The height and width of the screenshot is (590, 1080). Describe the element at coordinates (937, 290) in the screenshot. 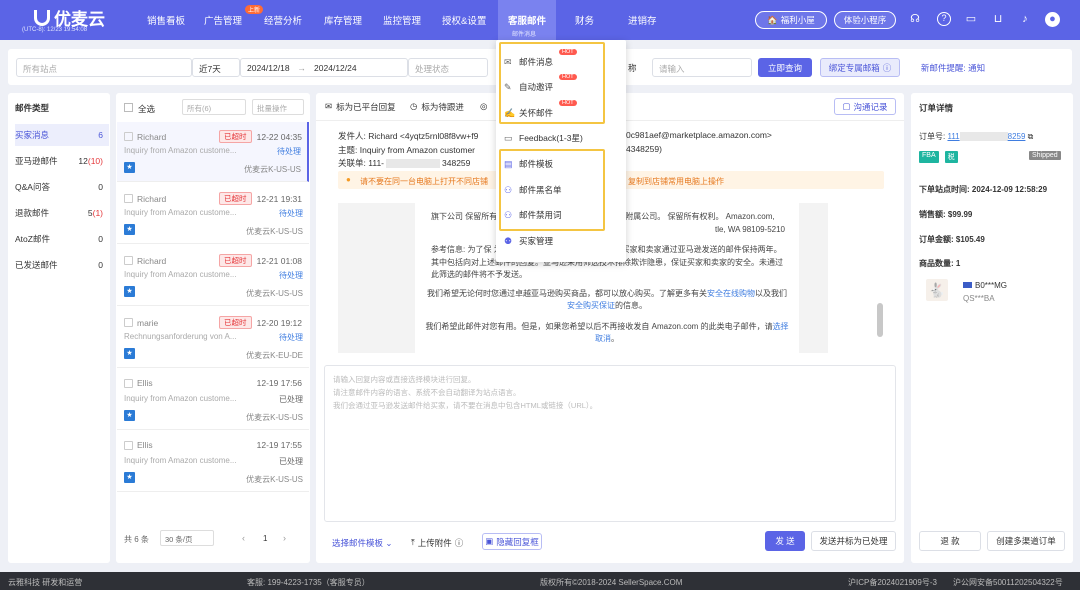

I see `product-thumbnail: 🐇` at that location.